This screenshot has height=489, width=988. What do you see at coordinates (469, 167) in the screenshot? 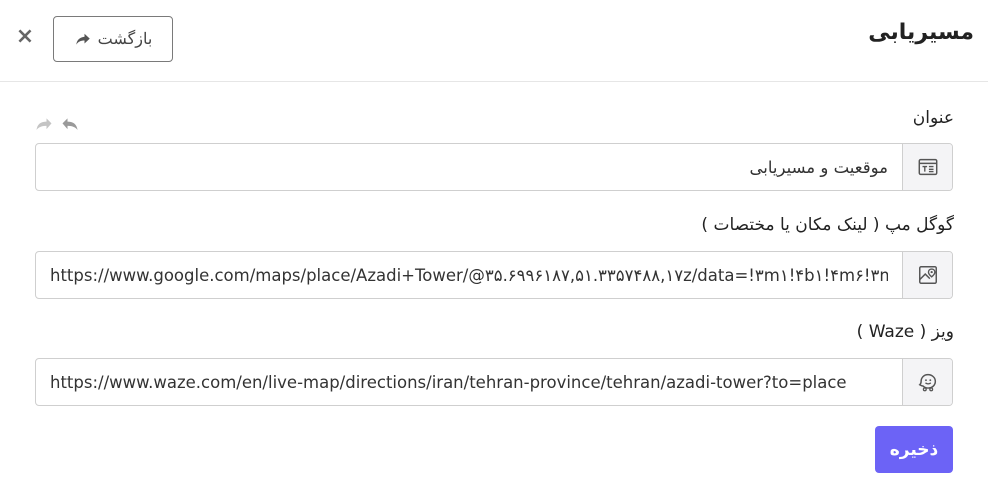
I see `title-input` at bounding box center [469, 167].